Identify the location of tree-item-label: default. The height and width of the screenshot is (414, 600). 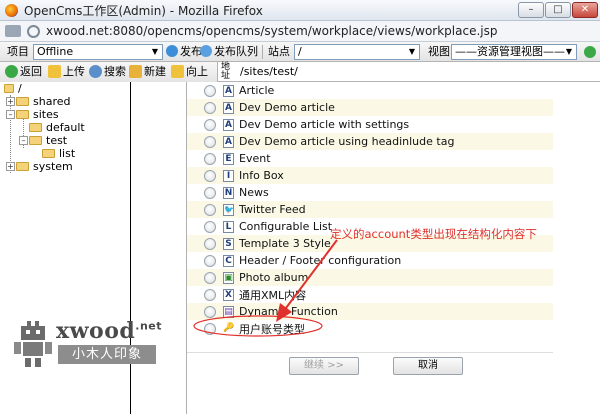
(65, 127).